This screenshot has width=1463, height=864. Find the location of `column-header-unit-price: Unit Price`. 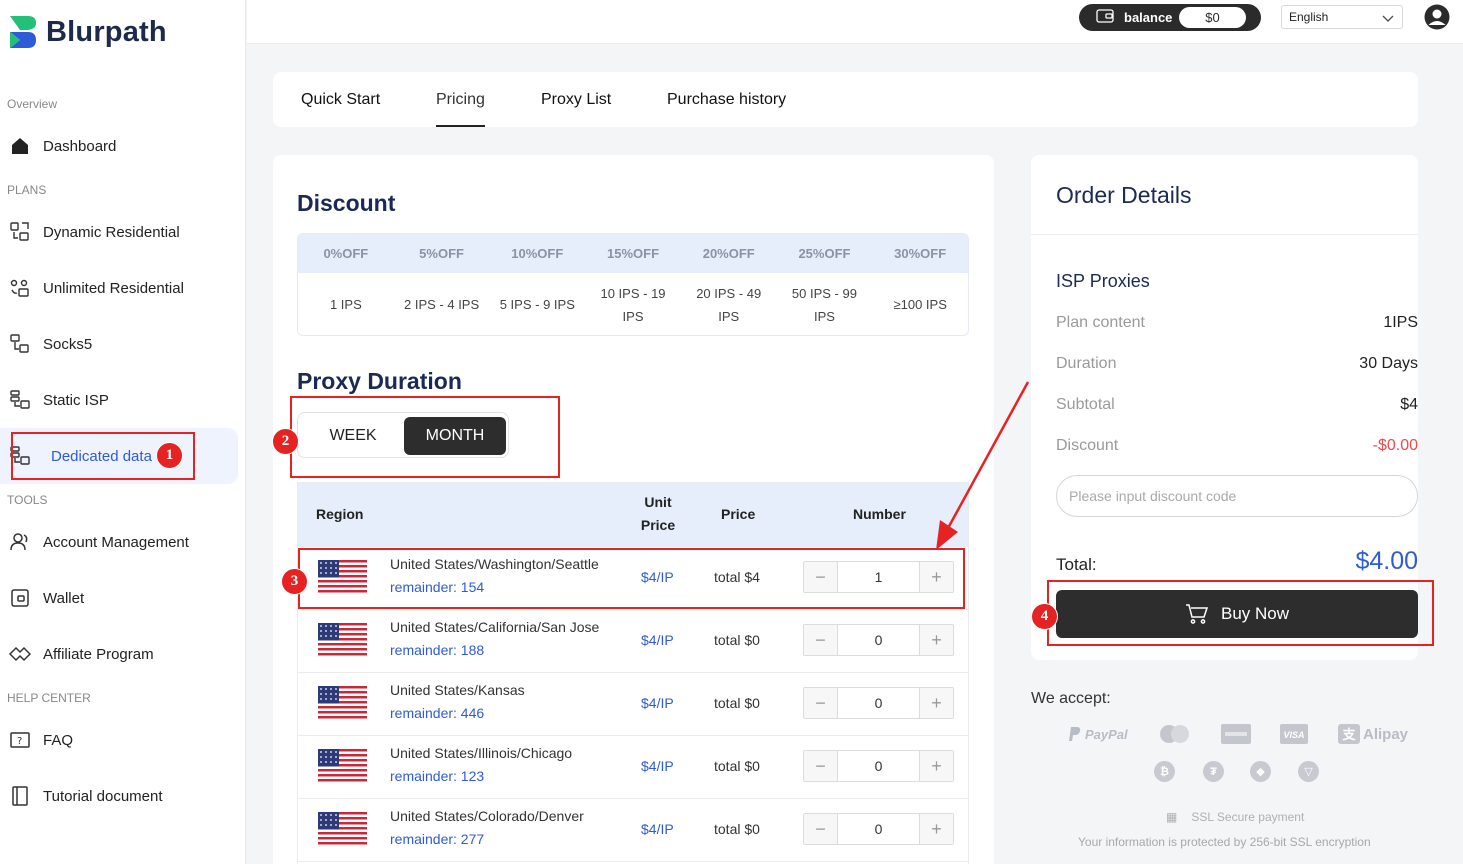

column-header-unit-price: Unit Price is located at coordinates (658, 513).